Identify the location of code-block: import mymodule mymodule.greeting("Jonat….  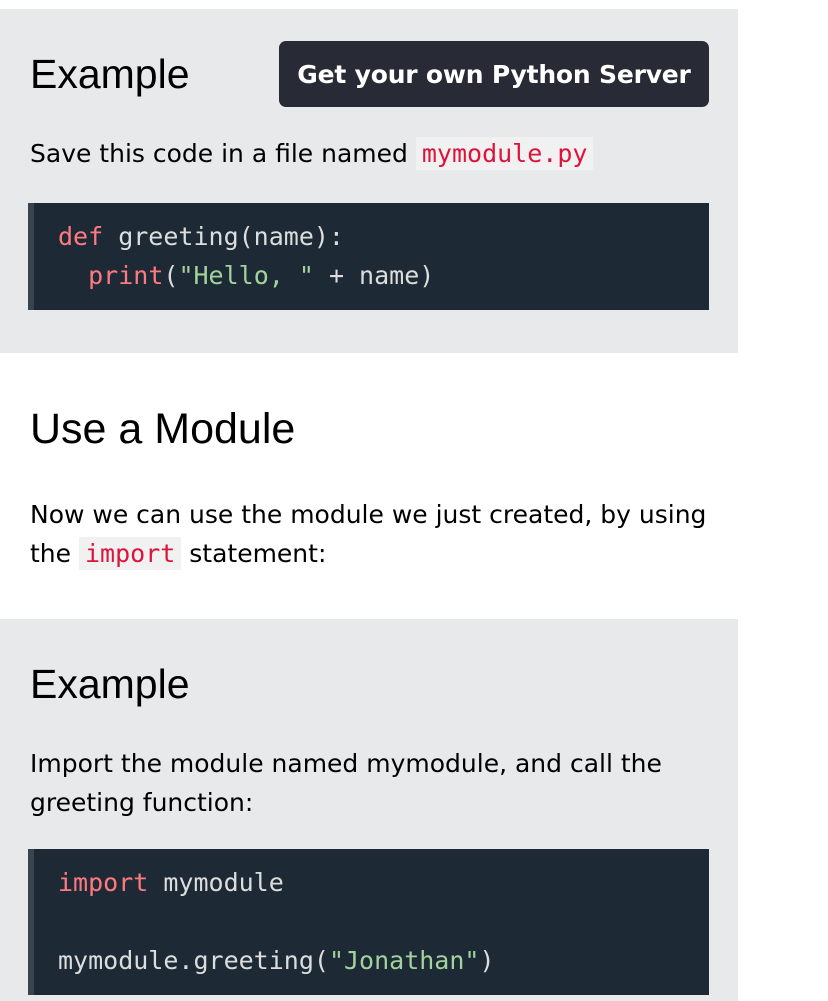
(368, 922).